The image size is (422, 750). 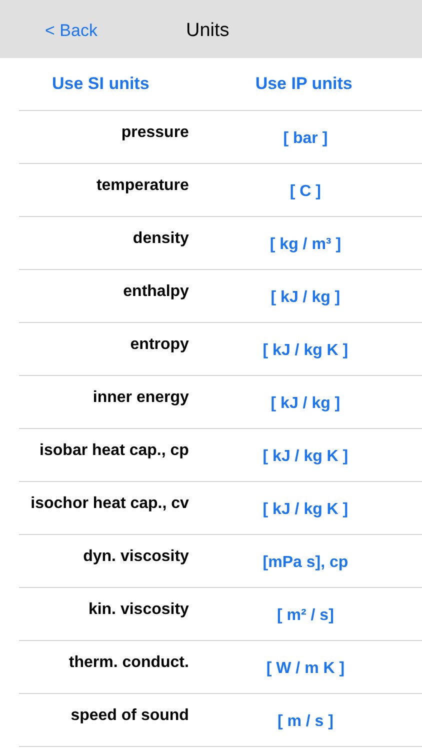 I want to click on quantity-label: isobar heat cap., cp, so click(x=114, y=451).